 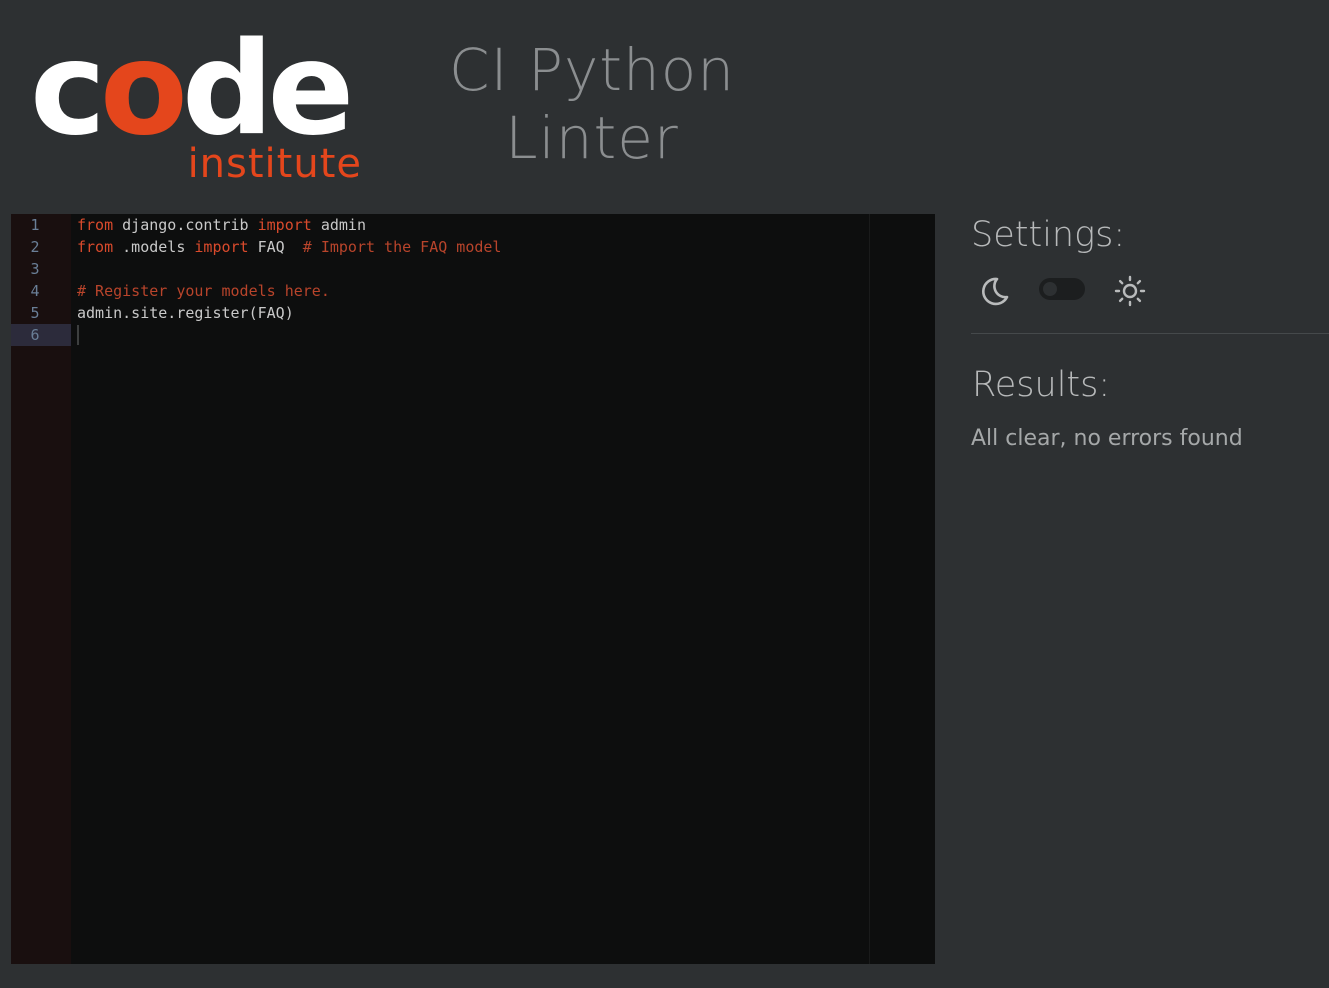 I want to click on line-number: 3, so click(x=35, y=269).